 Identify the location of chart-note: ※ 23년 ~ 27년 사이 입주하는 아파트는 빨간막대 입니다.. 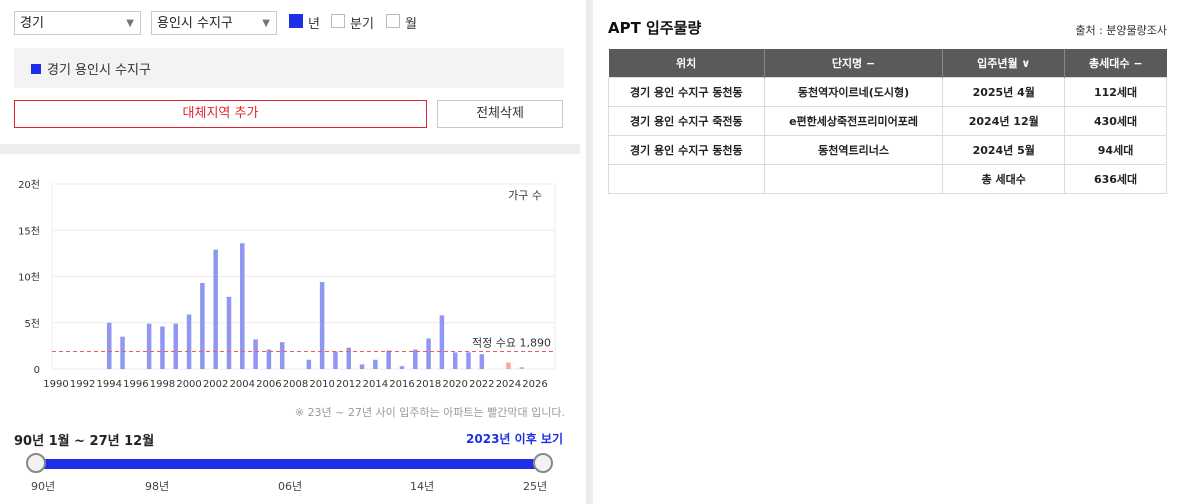
(429, 412).